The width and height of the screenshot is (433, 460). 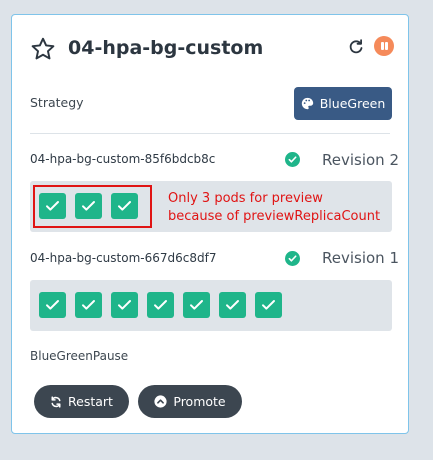 What do you see at coordinates (199, 401) in the screenshot?
I see `promote-label: Promote` at bounding box center [199, 401].